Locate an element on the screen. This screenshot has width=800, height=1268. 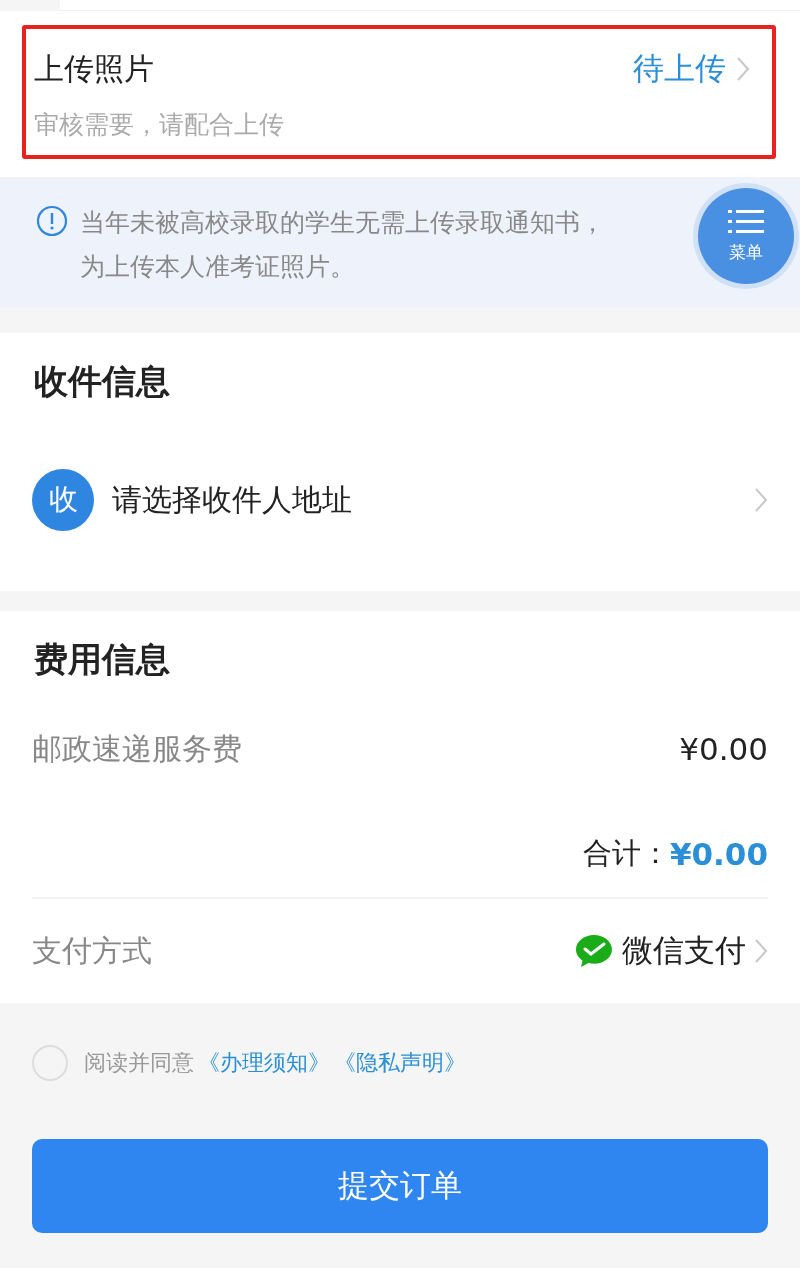
fee-value: ¥0.00 is located at coordinates (723, 749).